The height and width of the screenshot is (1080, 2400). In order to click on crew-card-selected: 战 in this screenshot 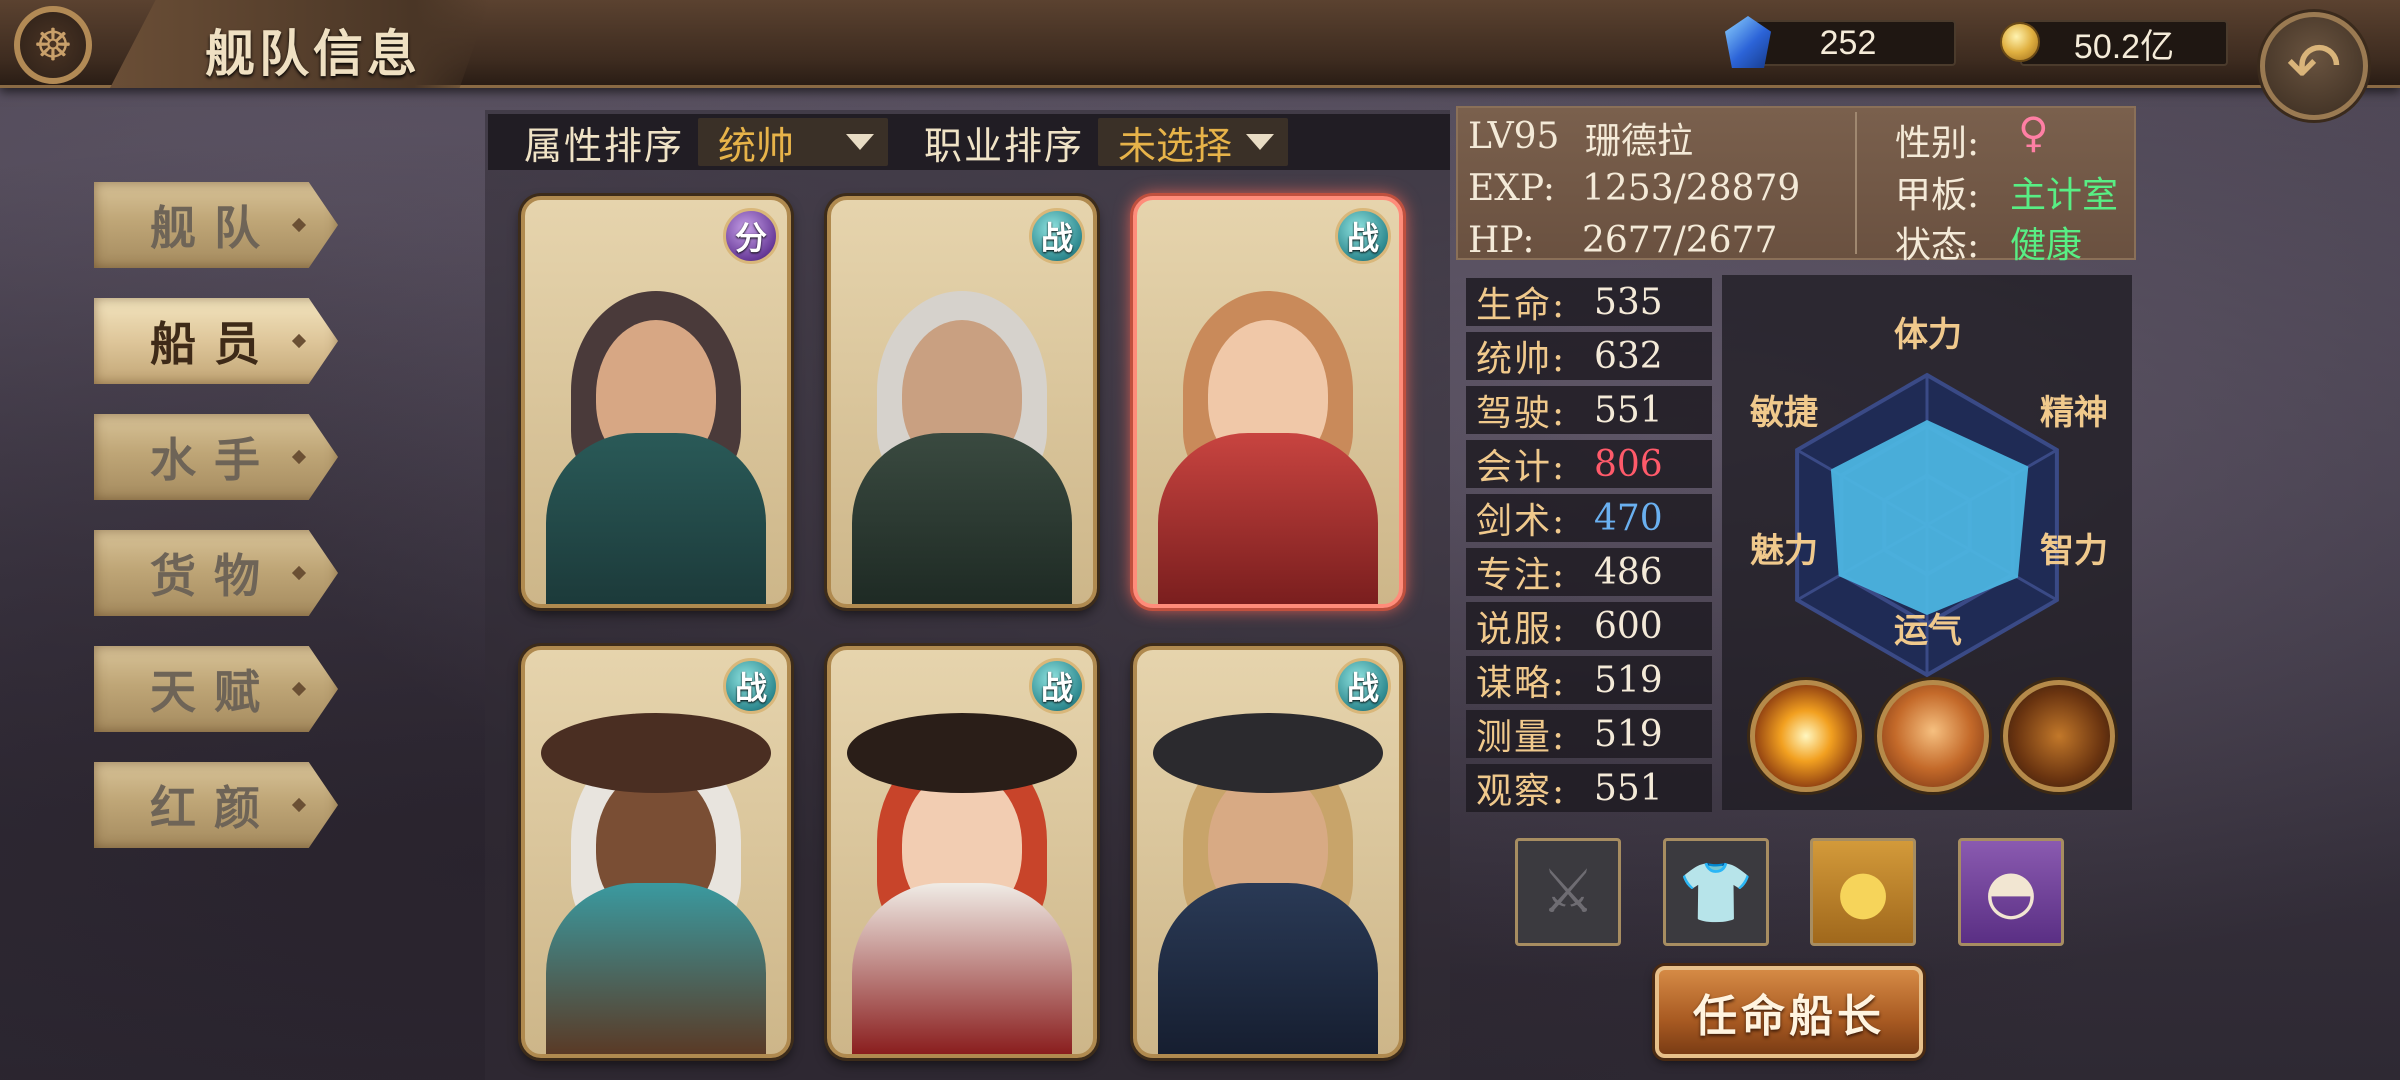, I will do `click(1268, 402)`.